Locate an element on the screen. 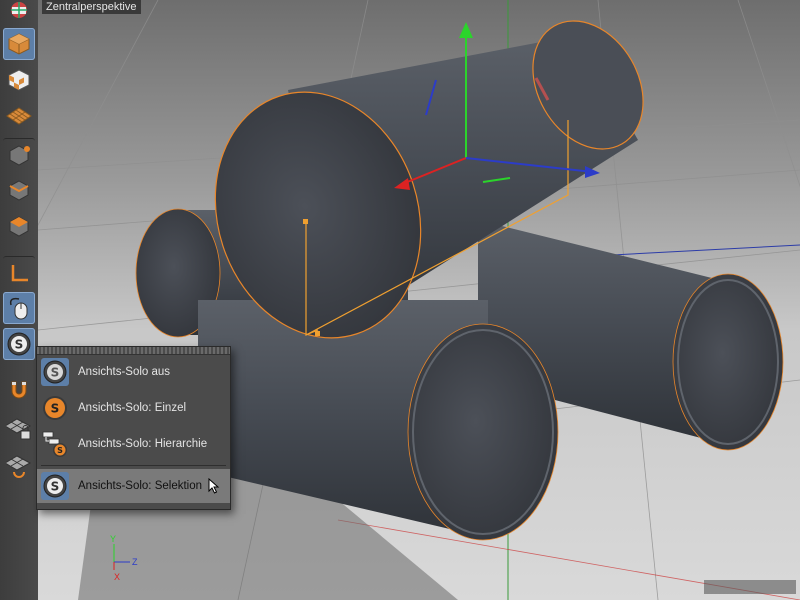 This screenshot has height=600, width=800. view-cube-icon is located at coordinates (19, 10).